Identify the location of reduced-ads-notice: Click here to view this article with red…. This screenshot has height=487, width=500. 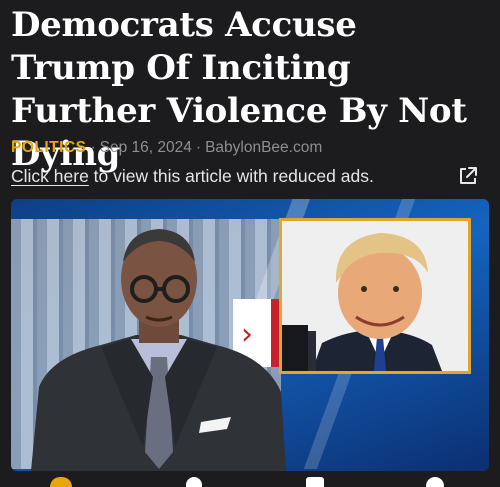
(251, 176).